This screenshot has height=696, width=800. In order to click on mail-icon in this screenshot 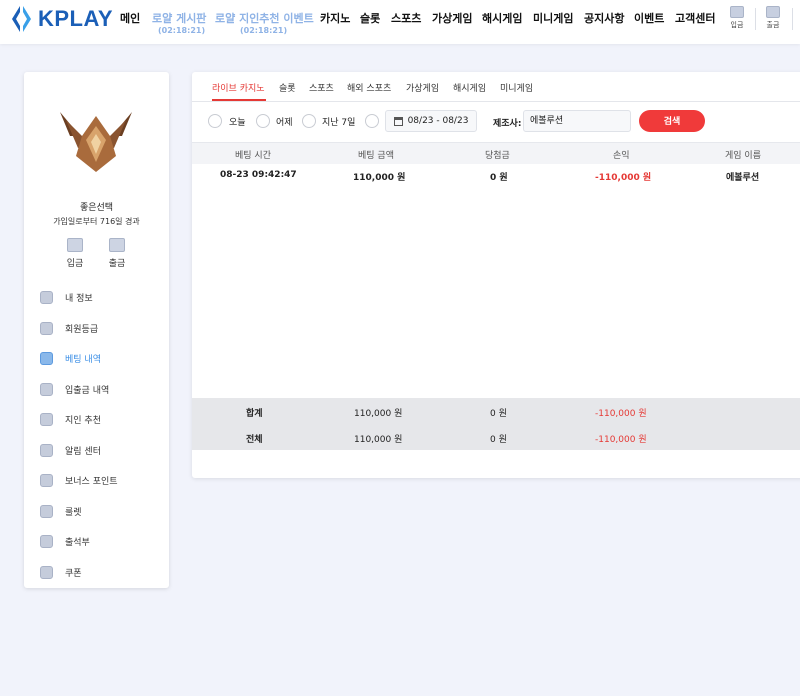, I will do `click(46, 419)`.